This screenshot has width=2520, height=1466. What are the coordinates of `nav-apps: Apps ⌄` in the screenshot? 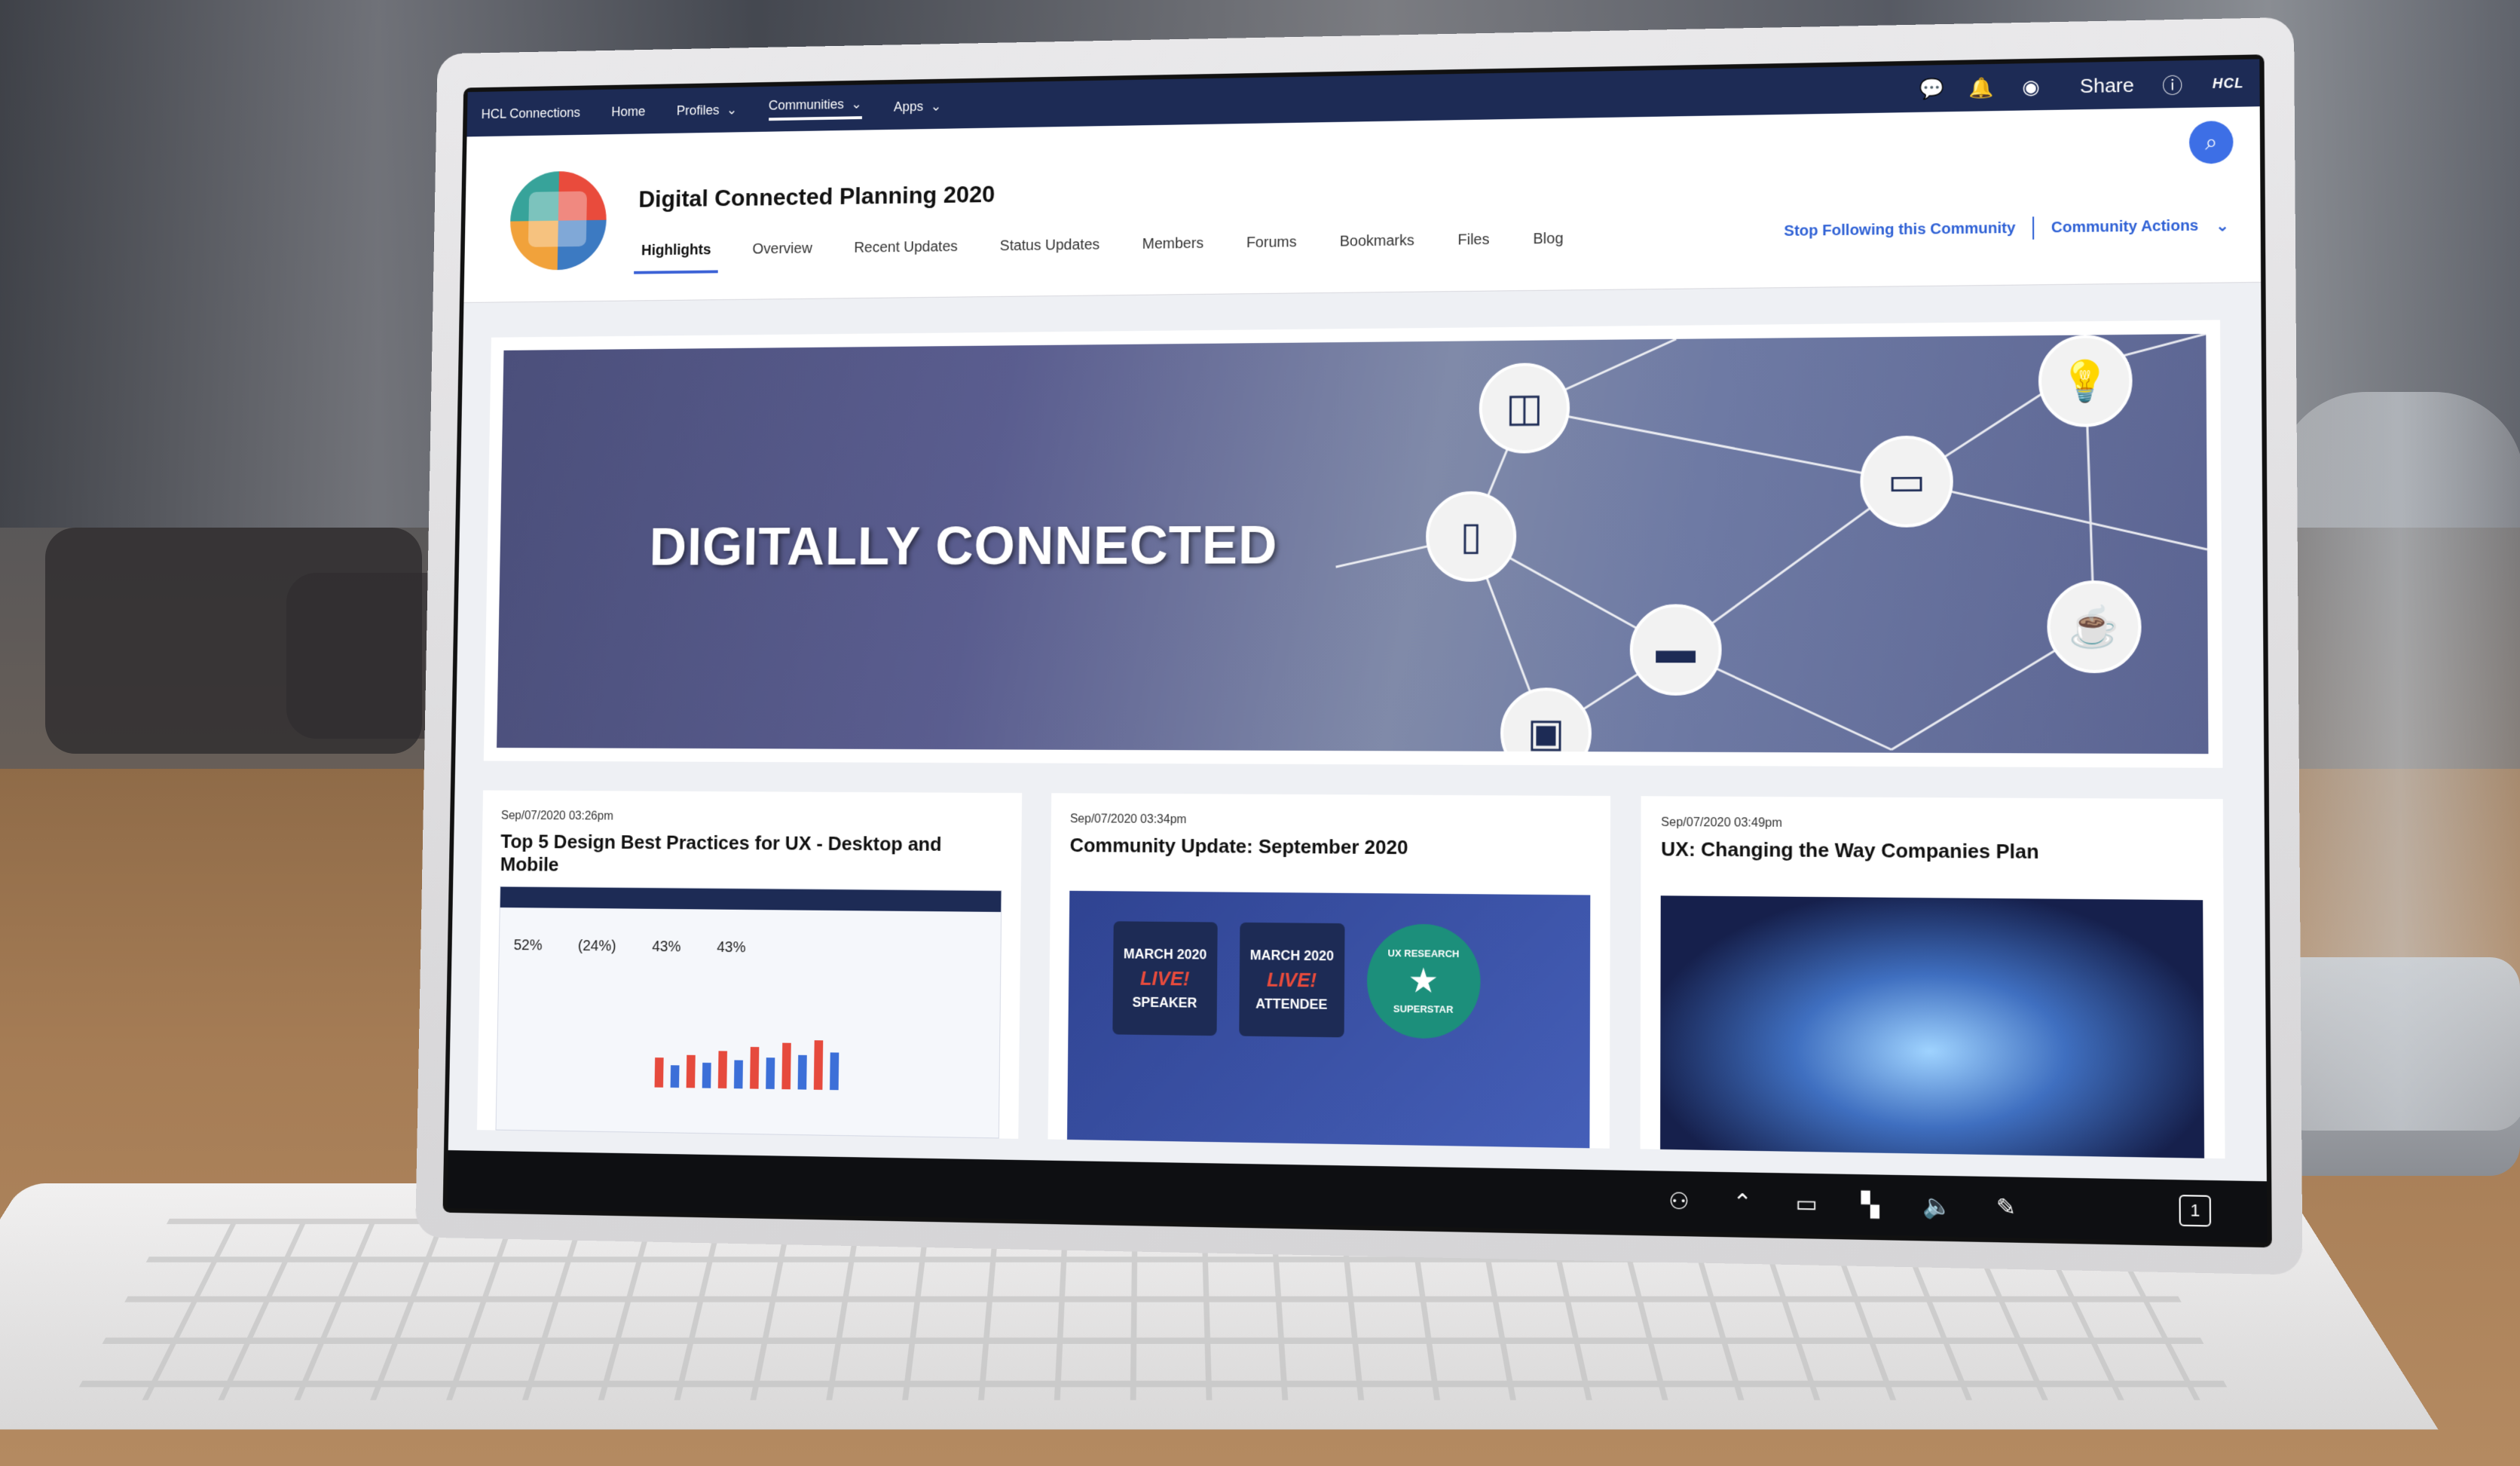 It's located at (918, 106).